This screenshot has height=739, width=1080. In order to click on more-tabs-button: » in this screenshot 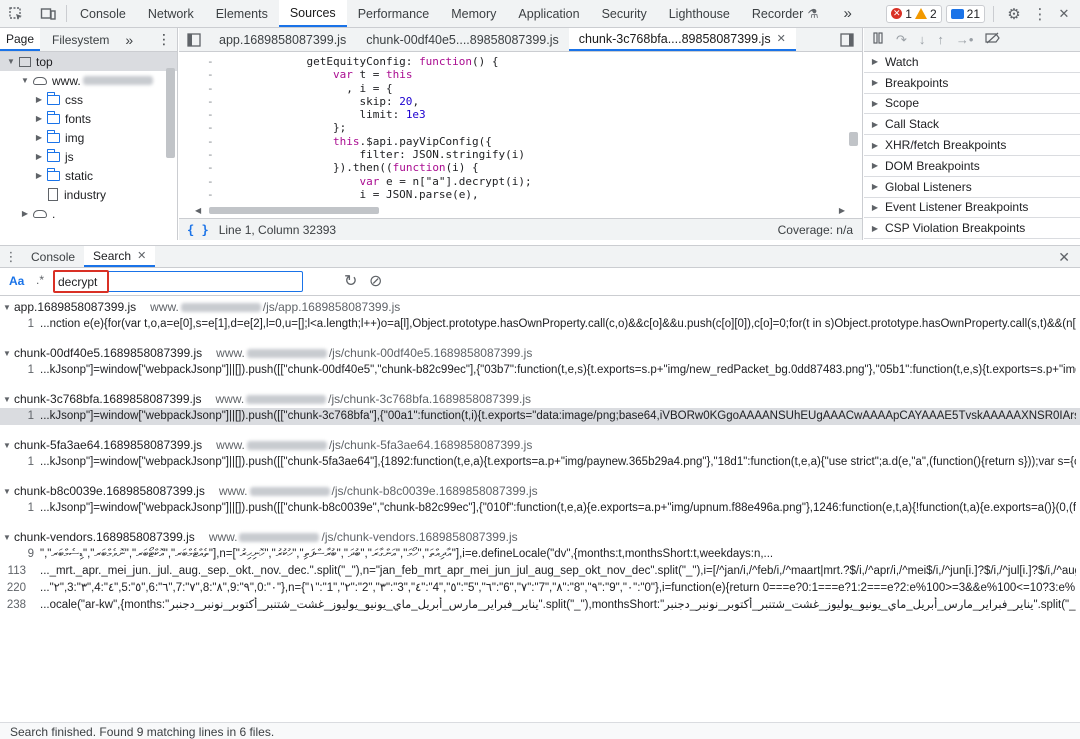, I will do `click(848, 13)`.